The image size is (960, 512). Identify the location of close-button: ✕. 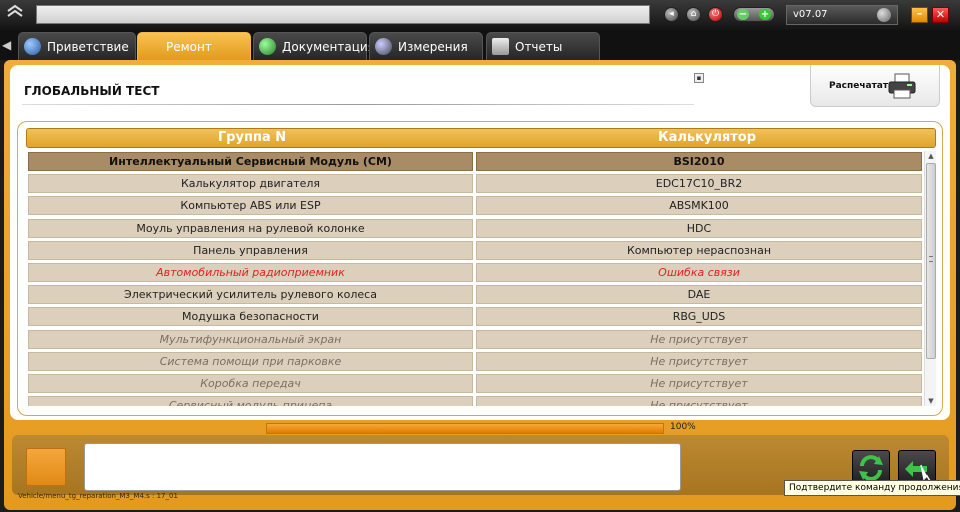
(940, 15).